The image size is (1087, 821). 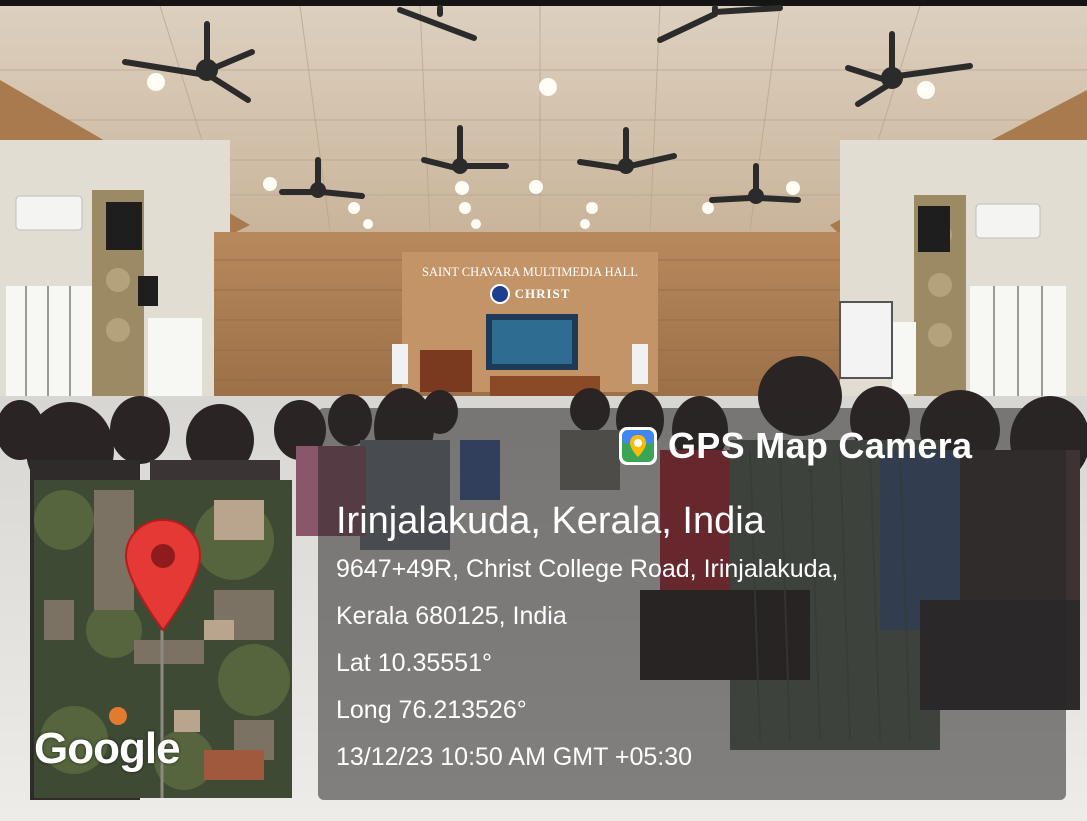 What do you see at coordinates (542, 293) in the screenshot?
I see `college-name: CHRIST` at bounding box center [542, 293].